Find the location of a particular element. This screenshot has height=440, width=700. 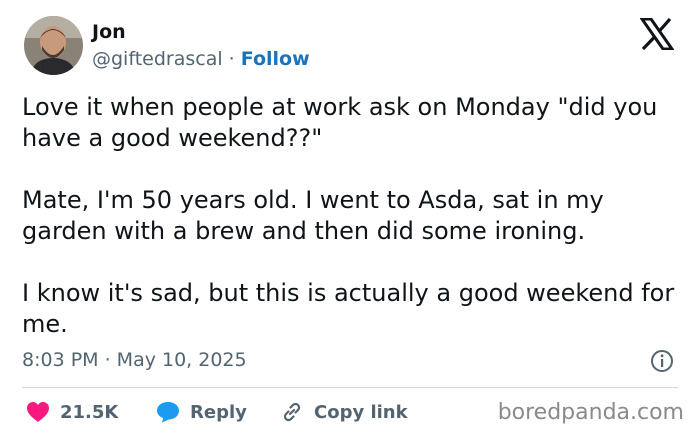

source-watermark: boredpanda.com is located at coordinates (590, 412).